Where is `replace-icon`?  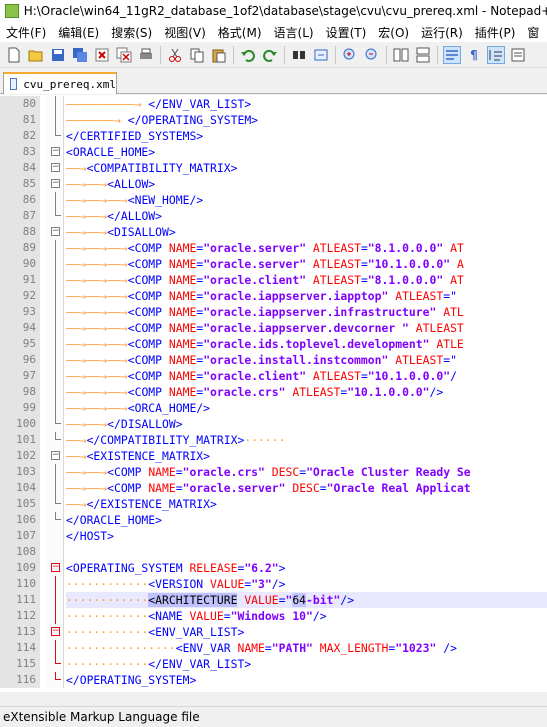 replace-icon is located at coordinates (321, 55).